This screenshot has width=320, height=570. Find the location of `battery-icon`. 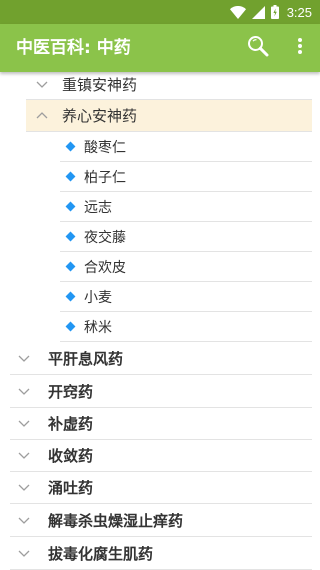

battery-icon is located at coordinates (274, 12).